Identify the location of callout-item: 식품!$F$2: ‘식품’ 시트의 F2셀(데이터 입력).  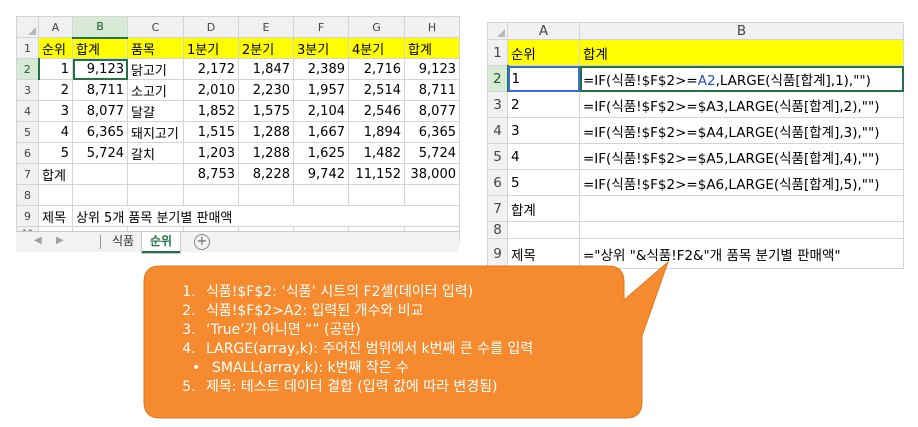
(409, 292).